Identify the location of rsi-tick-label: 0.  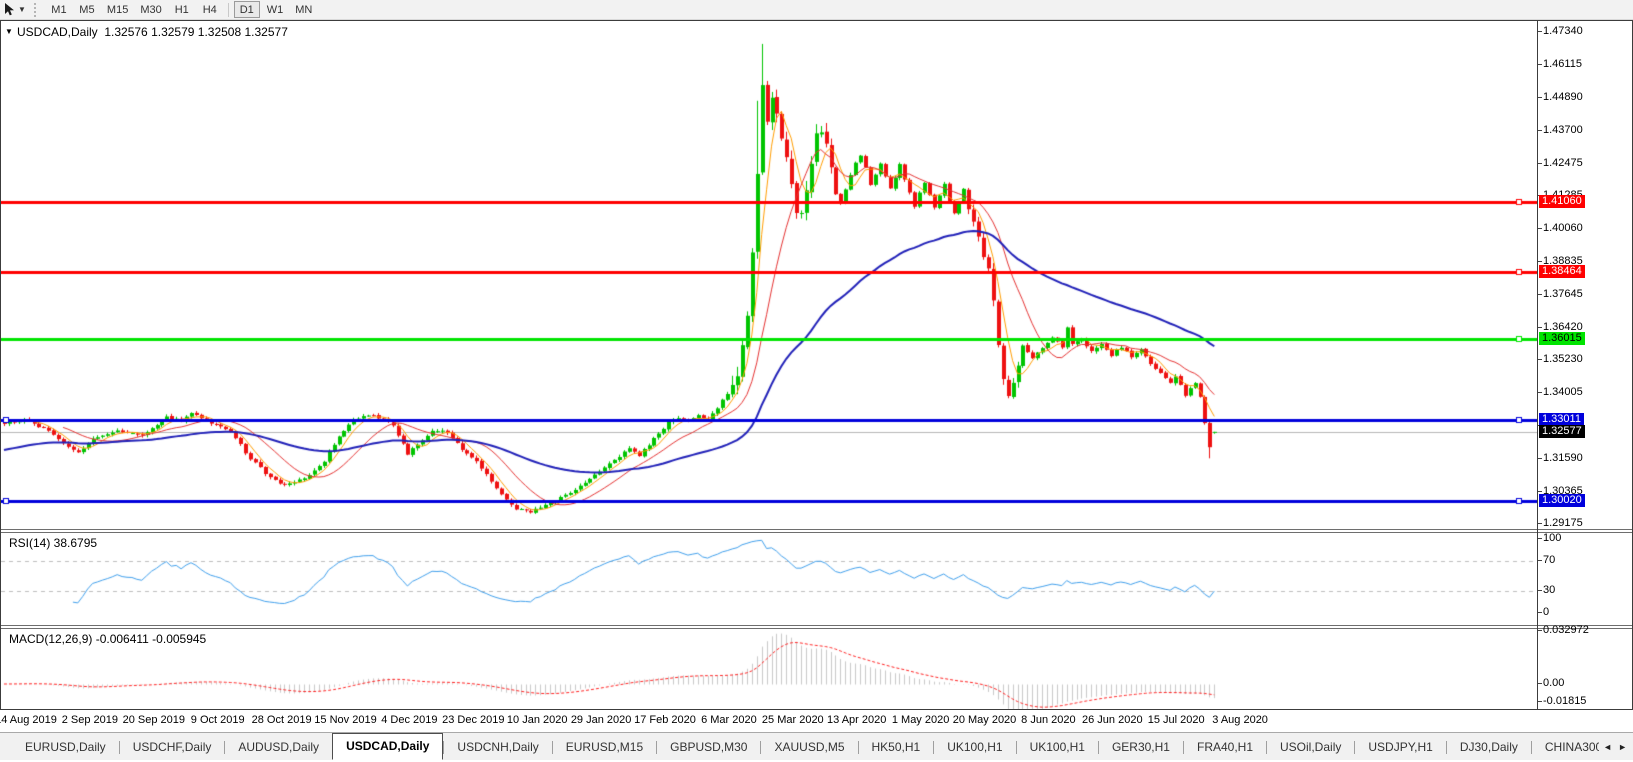
(1543, 612).